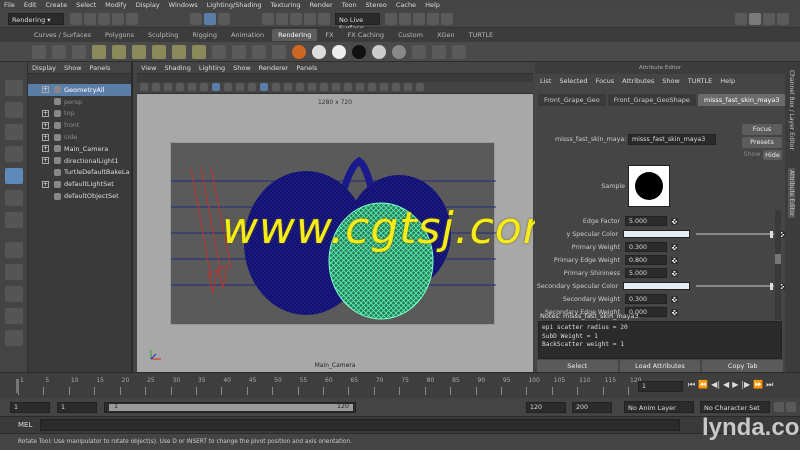  What do you see at coordinates (13, 132) in the screenshot?
I see `paint-select-tool-icon` at bounding box center [13, 132].